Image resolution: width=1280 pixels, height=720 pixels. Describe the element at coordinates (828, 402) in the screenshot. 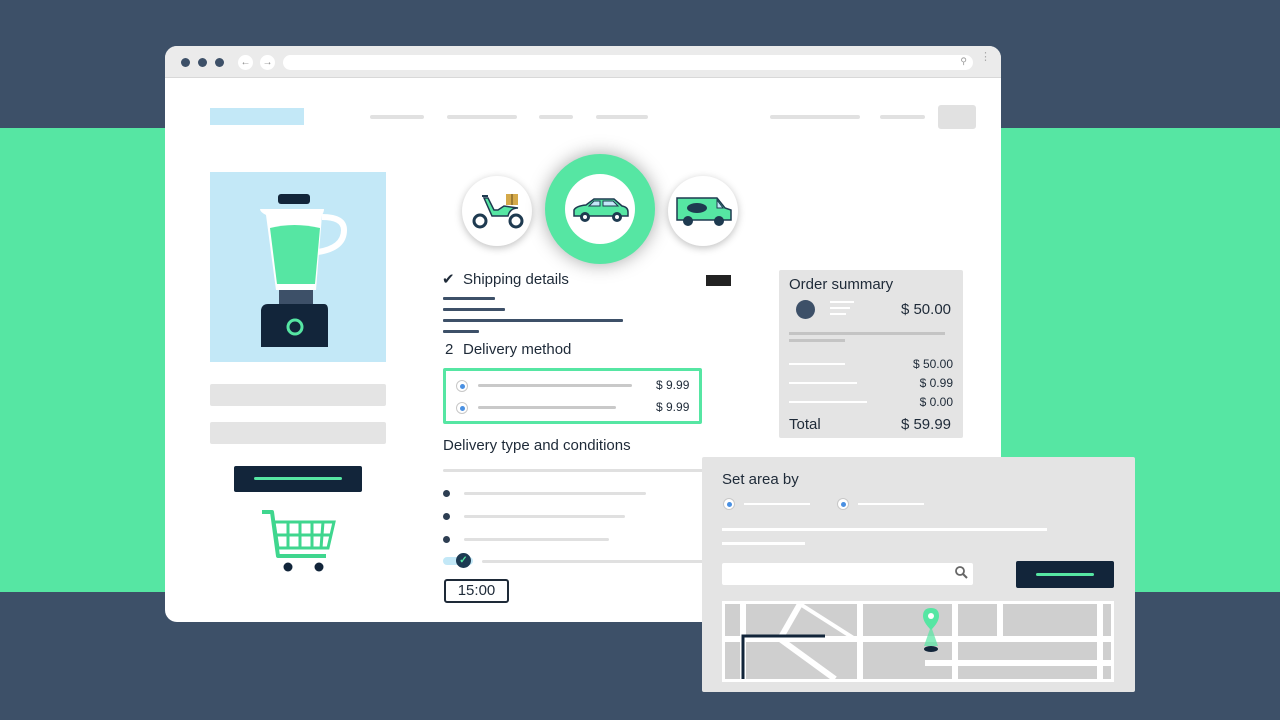

I see `discount-label-line` at that location.